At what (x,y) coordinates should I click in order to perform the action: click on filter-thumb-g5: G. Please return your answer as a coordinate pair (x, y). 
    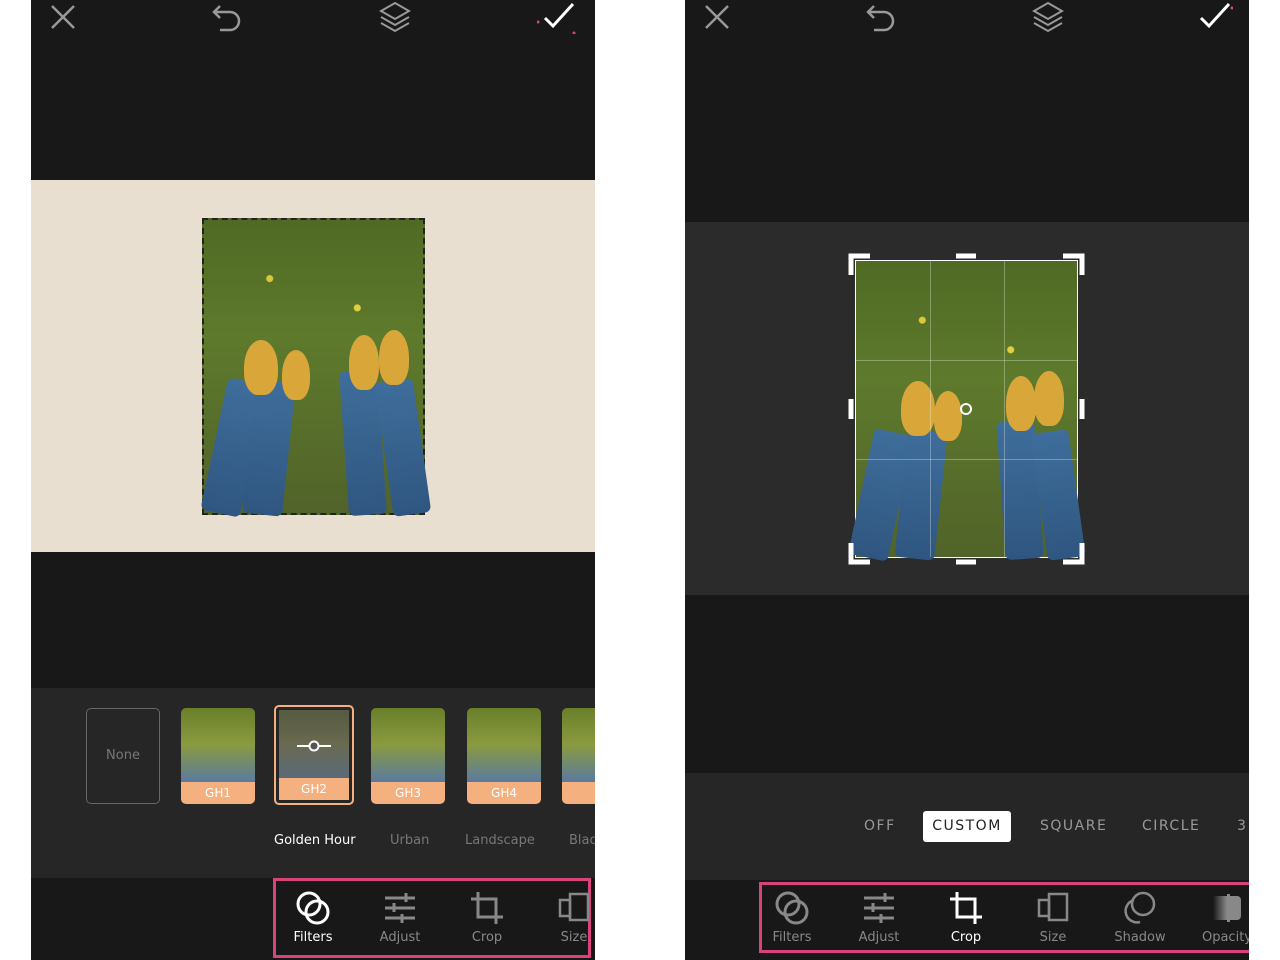
    Looking at the image, I should click on (578, 756).